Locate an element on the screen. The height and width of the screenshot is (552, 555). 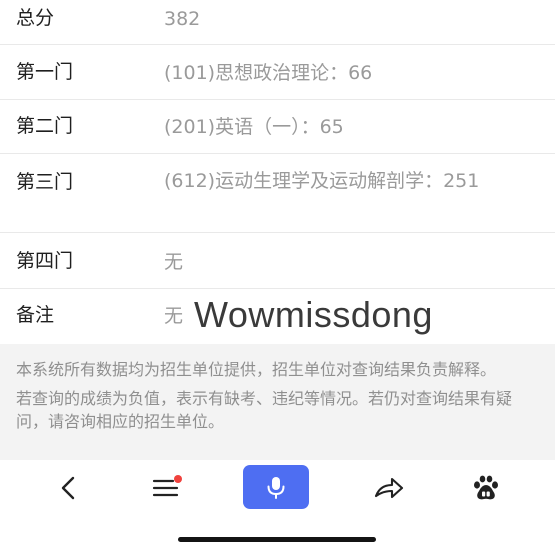
back-icon is located at coordinates (68, 488).